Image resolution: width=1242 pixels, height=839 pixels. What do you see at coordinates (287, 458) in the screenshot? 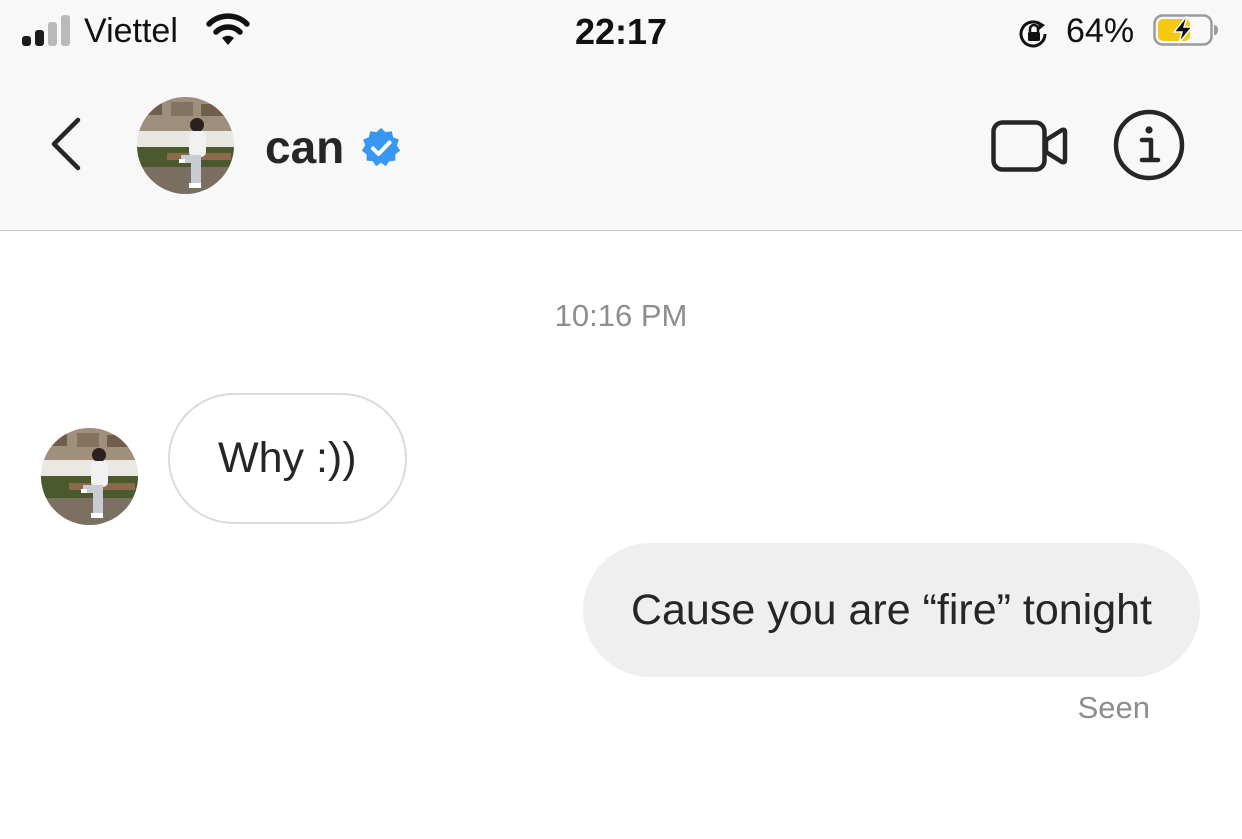
I see `incoming-message-bubble: Why :))` at bounding box center [287, 458].